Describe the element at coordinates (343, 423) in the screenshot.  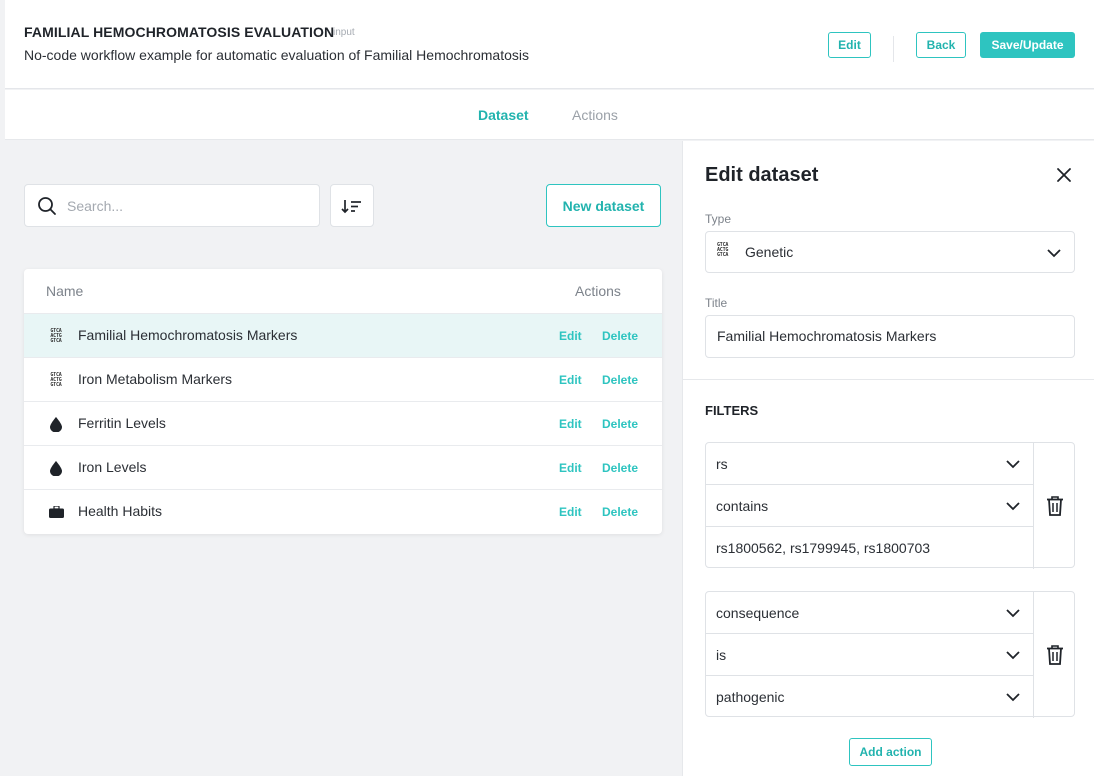
I see `table-row: Ferritin Levels Edit Delete` at that location.